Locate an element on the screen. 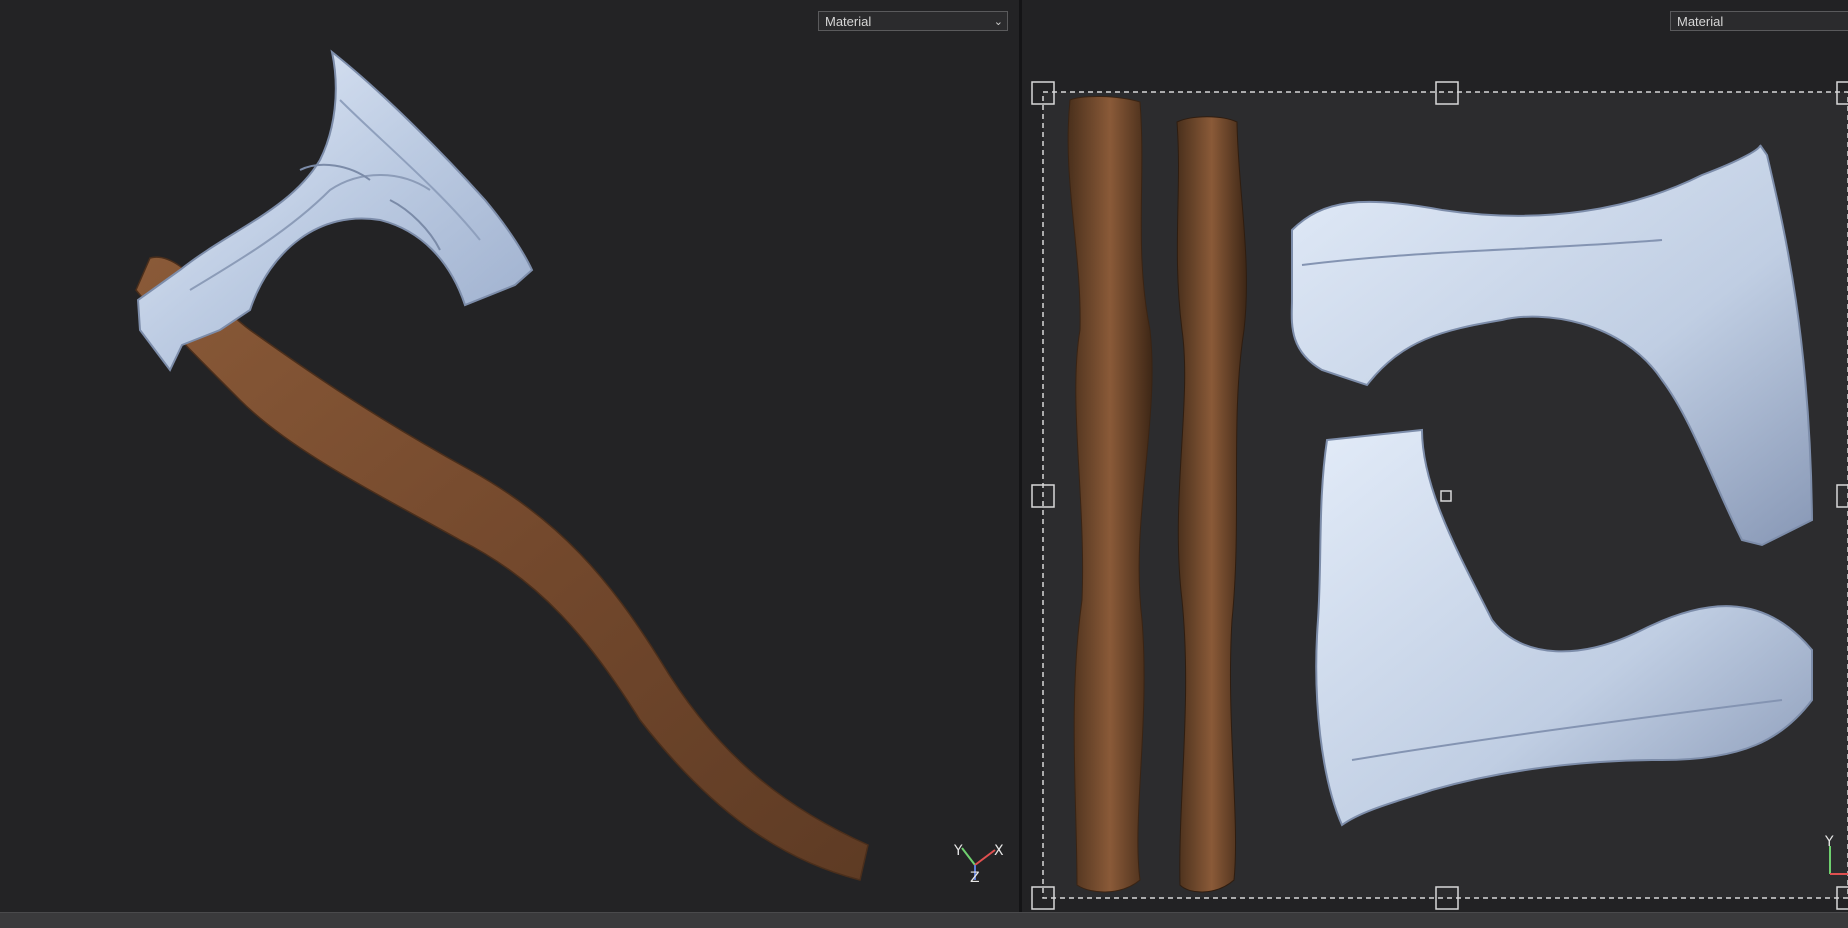  gizmo-z-label: Z is located at coordinates (975, 878).